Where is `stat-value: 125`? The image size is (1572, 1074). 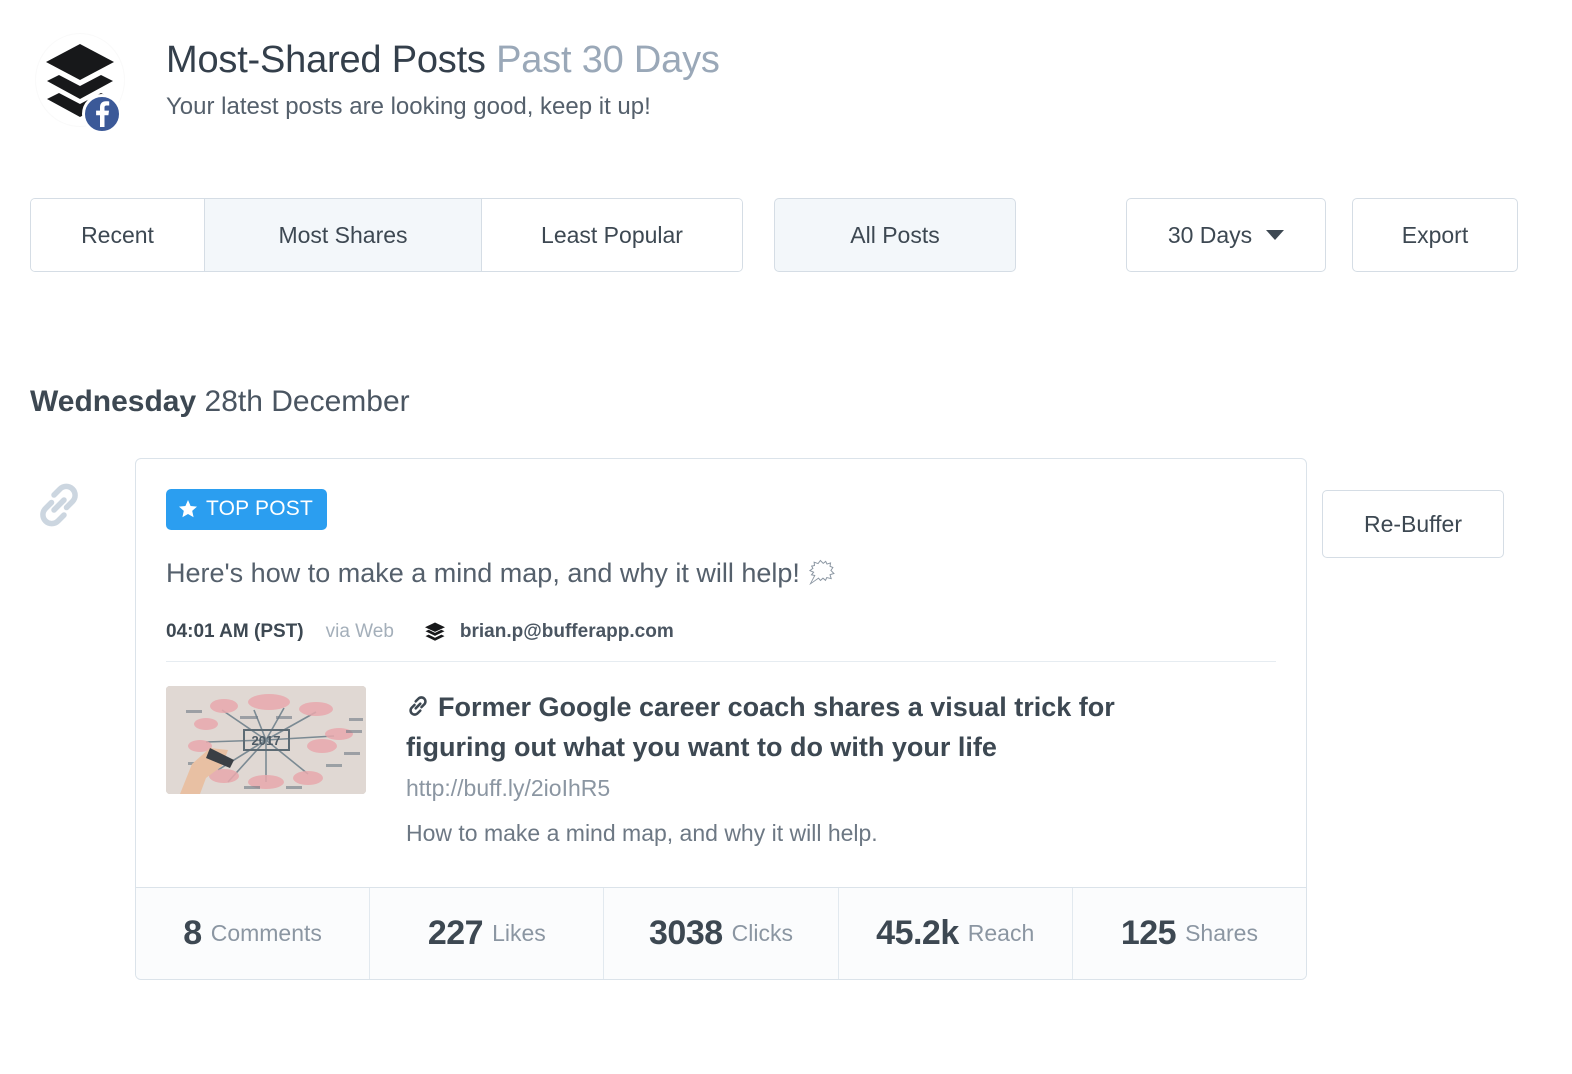
stat-value: 125 is located at coordinates (1148, 932).